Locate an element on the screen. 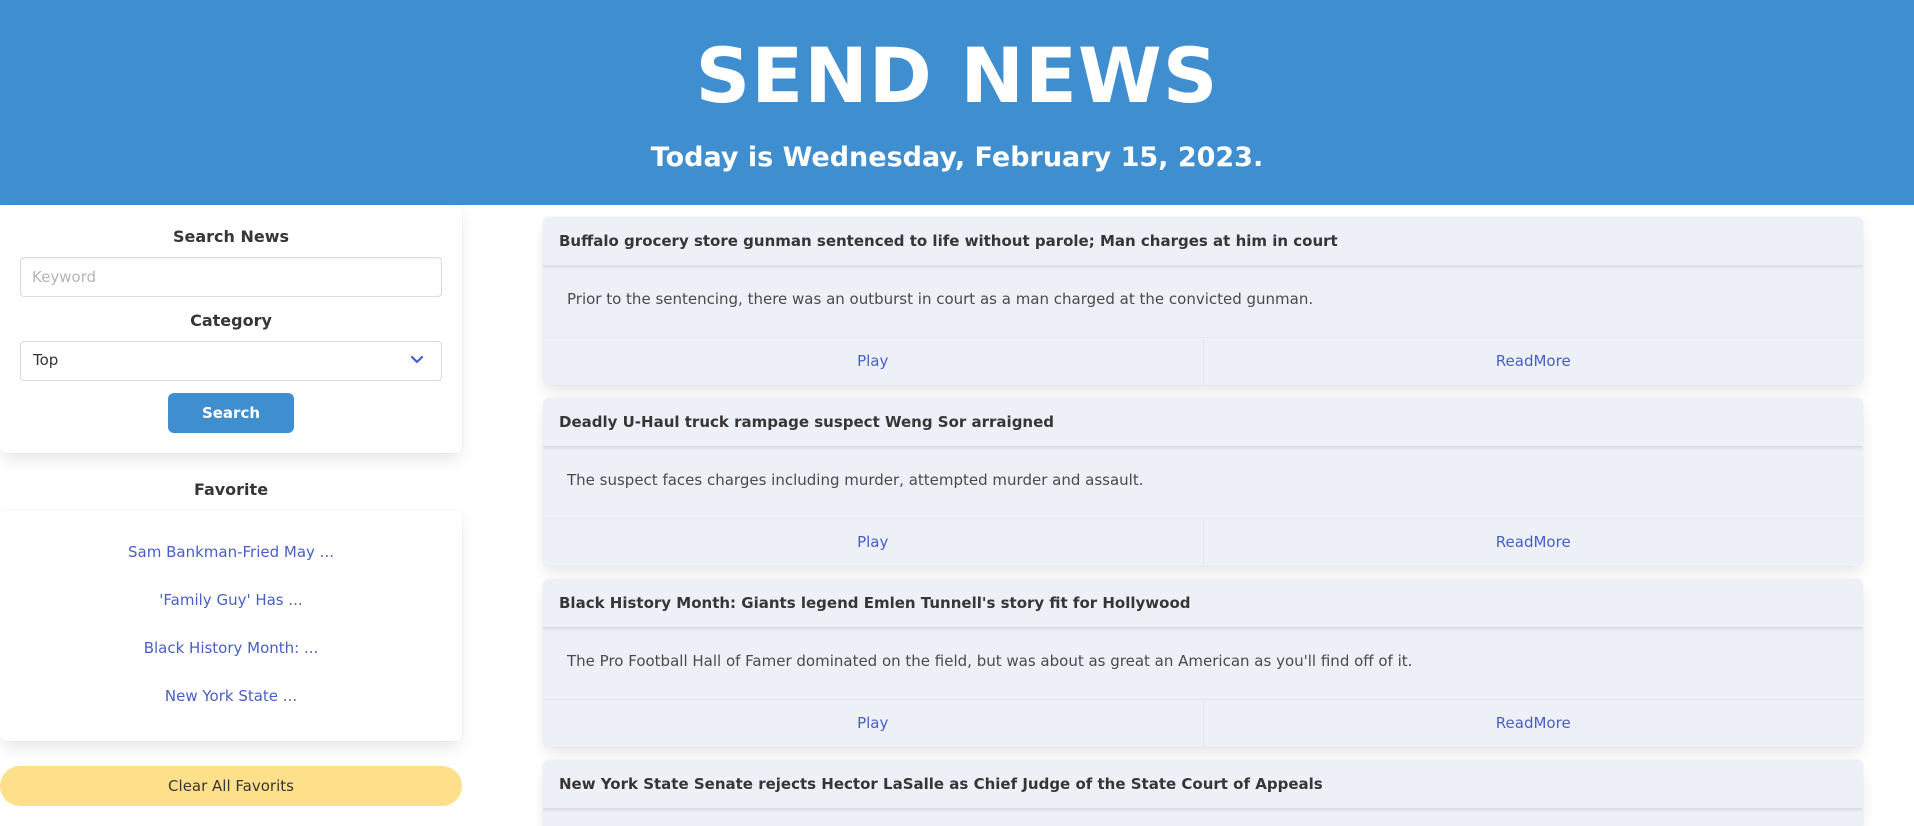 The height and width of the screenshot is (826, 1914). chevron-down-icon is located at coordinates (417, 359).